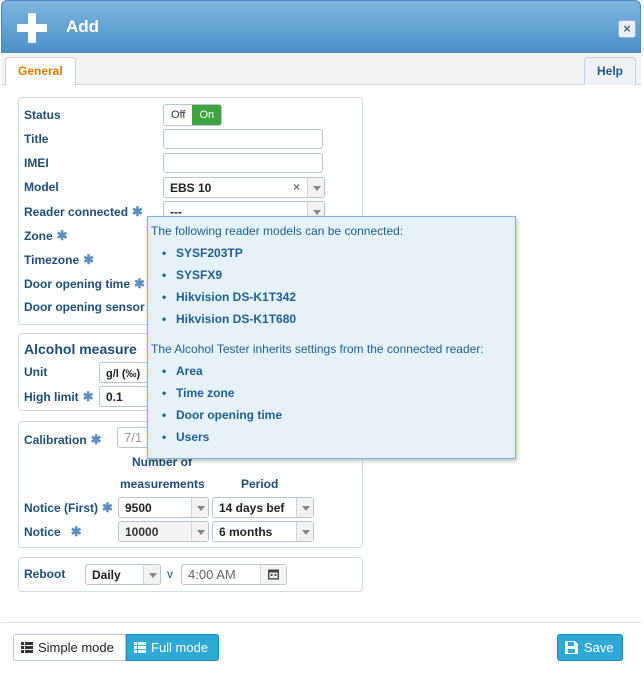 This screenshot has height=675, width=644. What do you see at coordinates (52, 260) in the screenshot?
I see `timezone-label-text: Timezone` at bounding box center [52, 260].